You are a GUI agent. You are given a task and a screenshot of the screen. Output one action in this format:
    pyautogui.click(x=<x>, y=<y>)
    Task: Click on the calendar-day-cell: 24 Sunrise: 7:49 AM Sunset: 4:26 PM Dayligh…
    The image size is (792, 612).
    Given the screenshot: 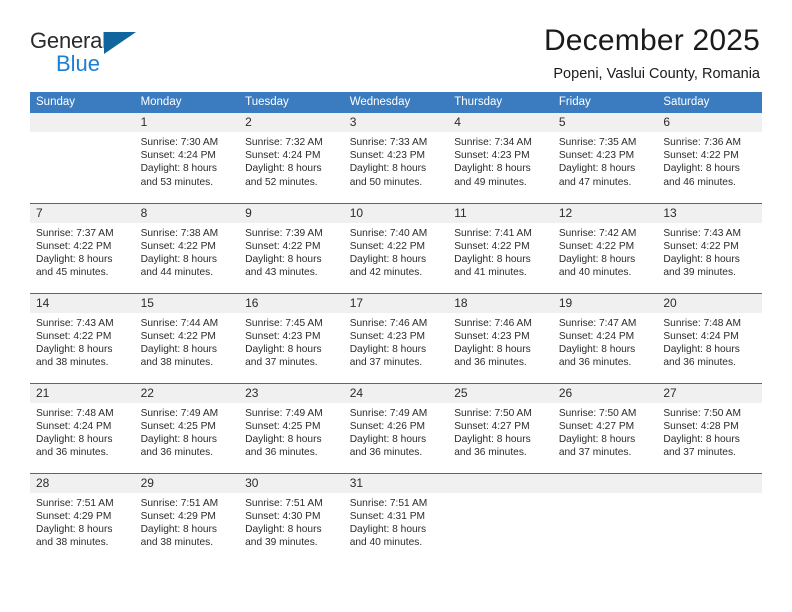 What is the action you would take?
    pyautogui.click(x=396, y=427)
    